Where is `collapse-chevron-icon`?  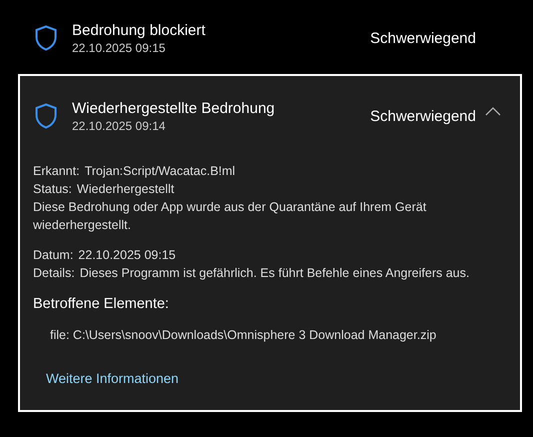
collapse-chevron-icon is located at coordinates (493, 111).